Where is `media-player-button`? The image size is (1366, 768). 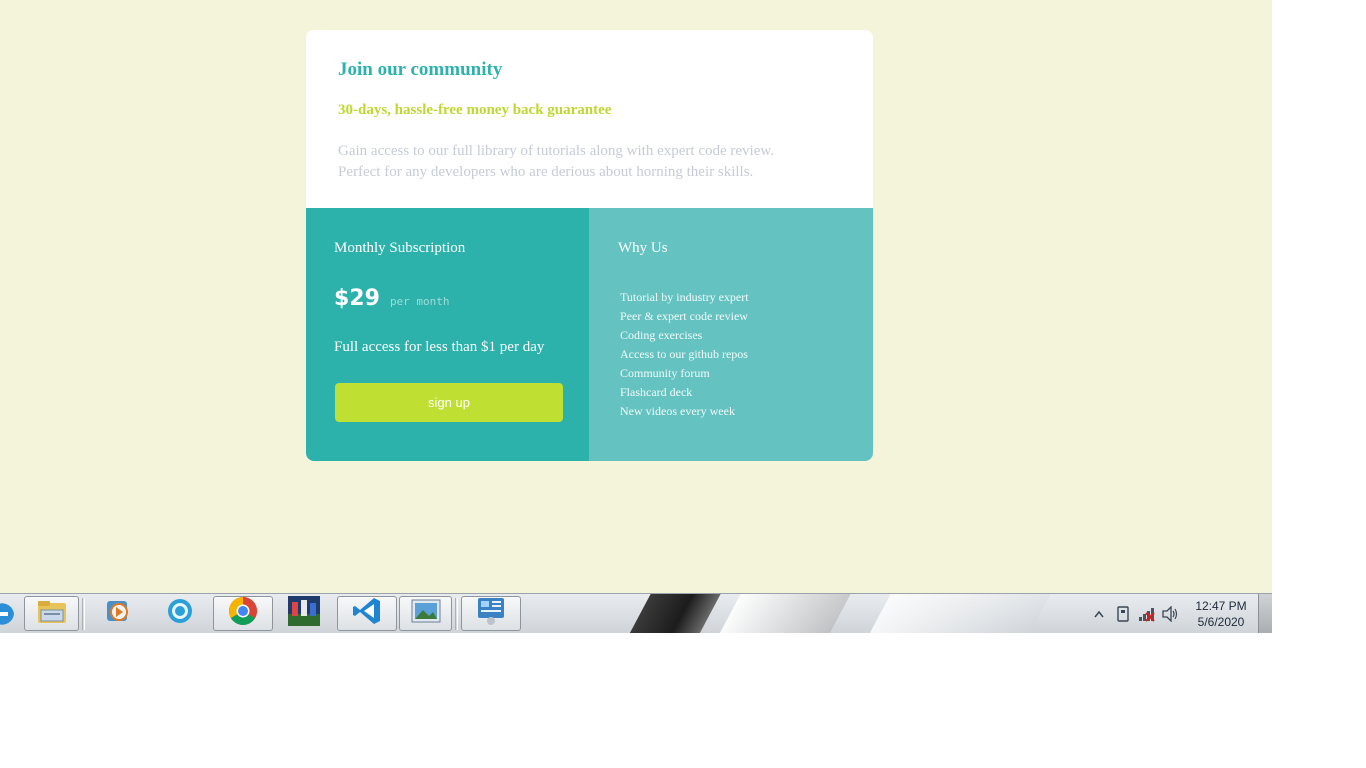 media-player-button is located at coordinates (118, 613).